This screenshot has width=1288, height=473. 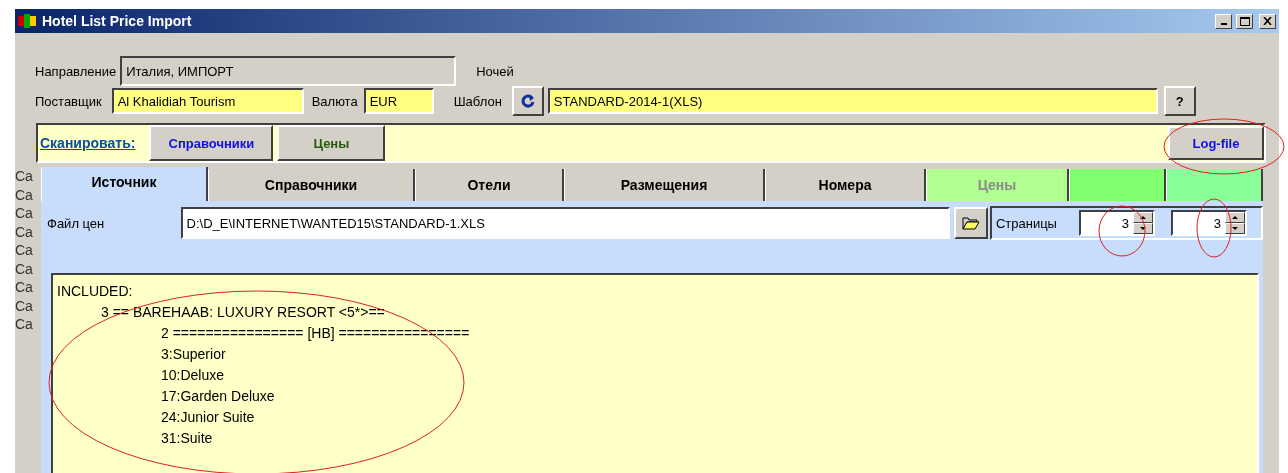 I want to click on direction-field: Италия, ИМПОРТ, so click(x=288, y=71).